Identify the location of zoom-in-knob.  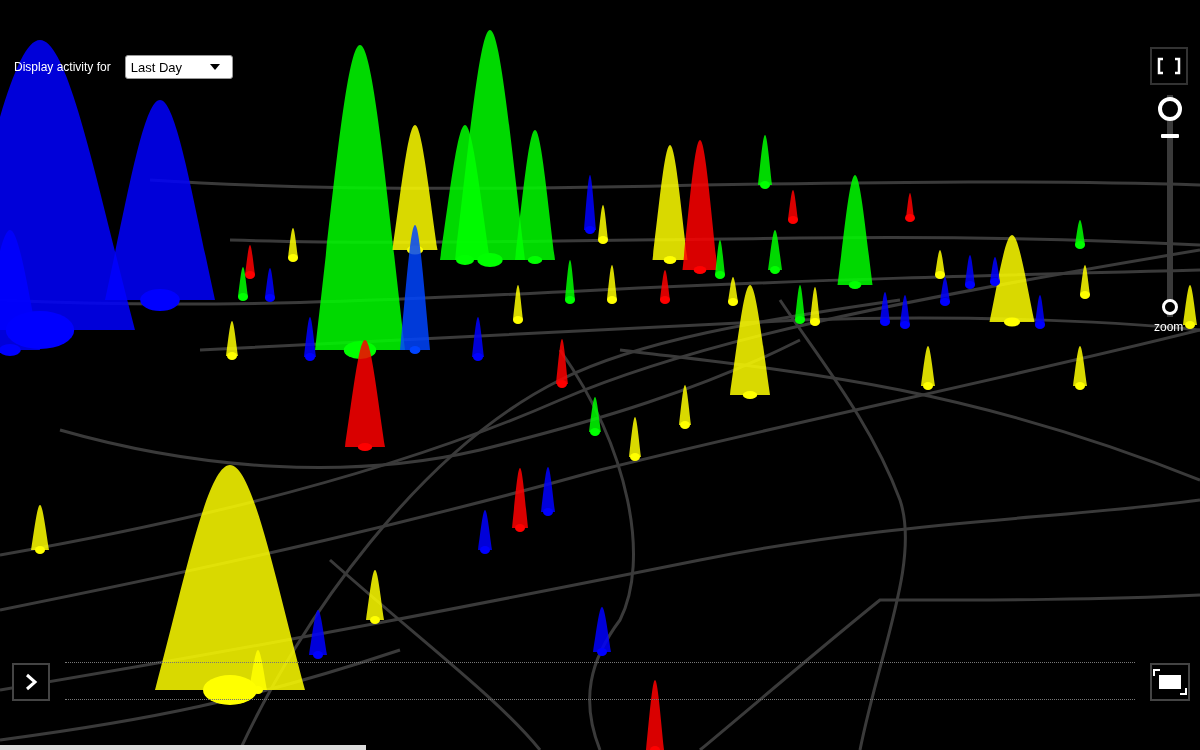
(1170, 109).